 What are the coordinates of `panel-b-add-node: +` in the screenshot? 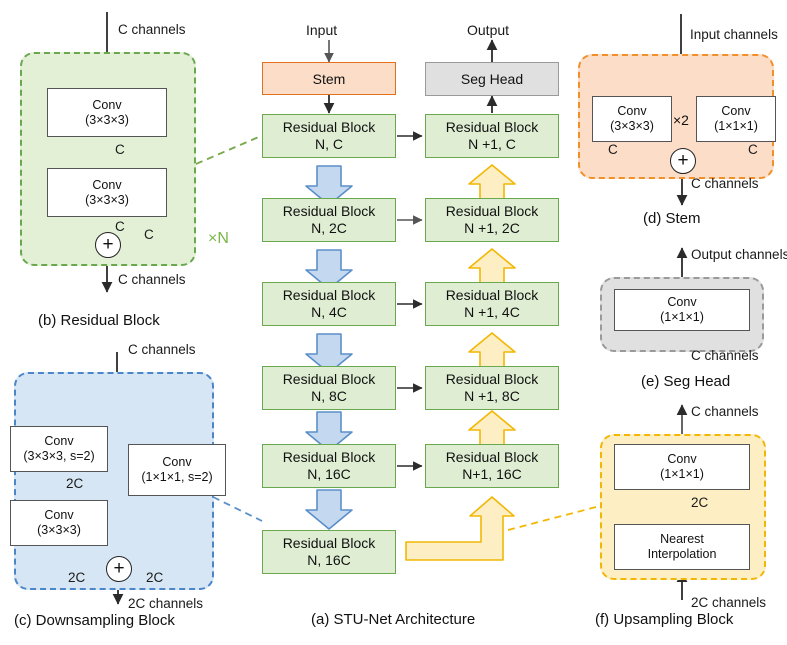 It's located at (108, 245).